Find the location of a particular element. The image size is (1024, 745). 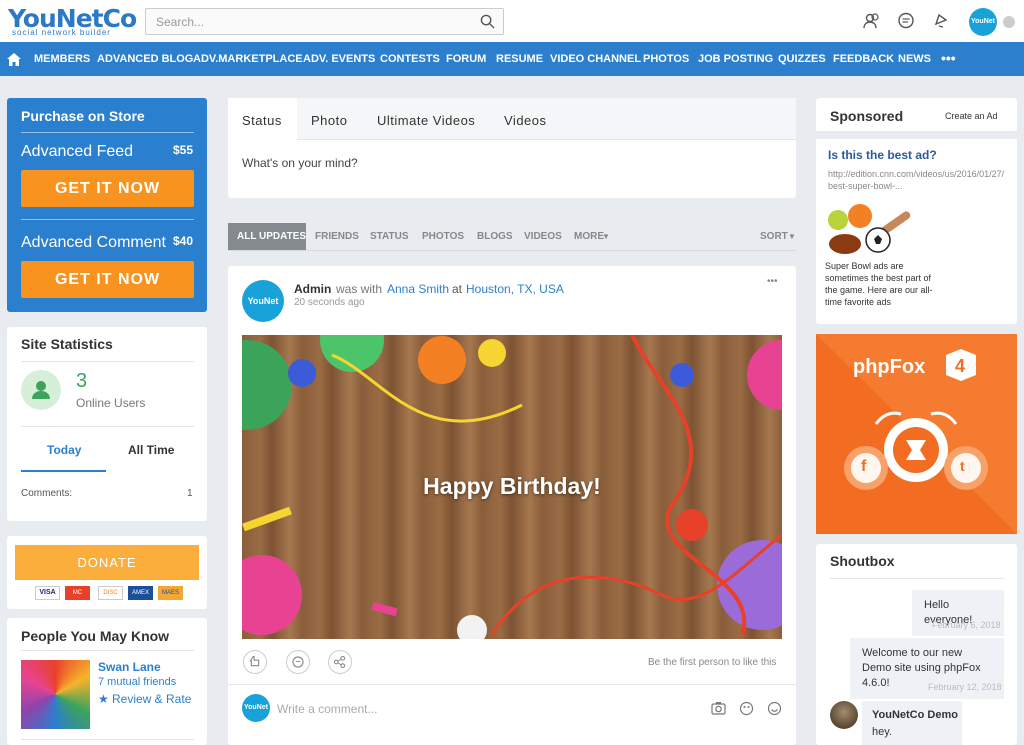

shout-date: February 6, 2018 is located at coordinates (966, 625).